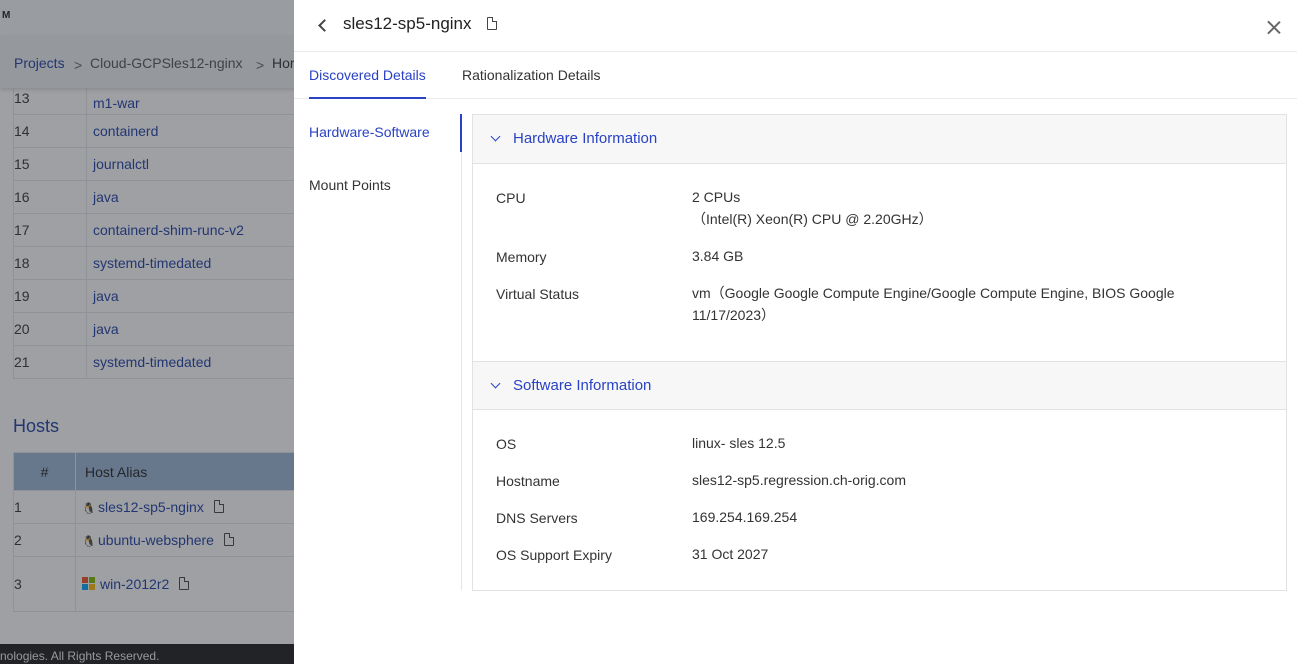 Image resolution: width=1297 pixels, height=664 pixels. What do you see at coordinates (407, 23) in the screenshot?
I see `drawer-title: sles12-sp5-nginx` at bounding box center [407, 23].